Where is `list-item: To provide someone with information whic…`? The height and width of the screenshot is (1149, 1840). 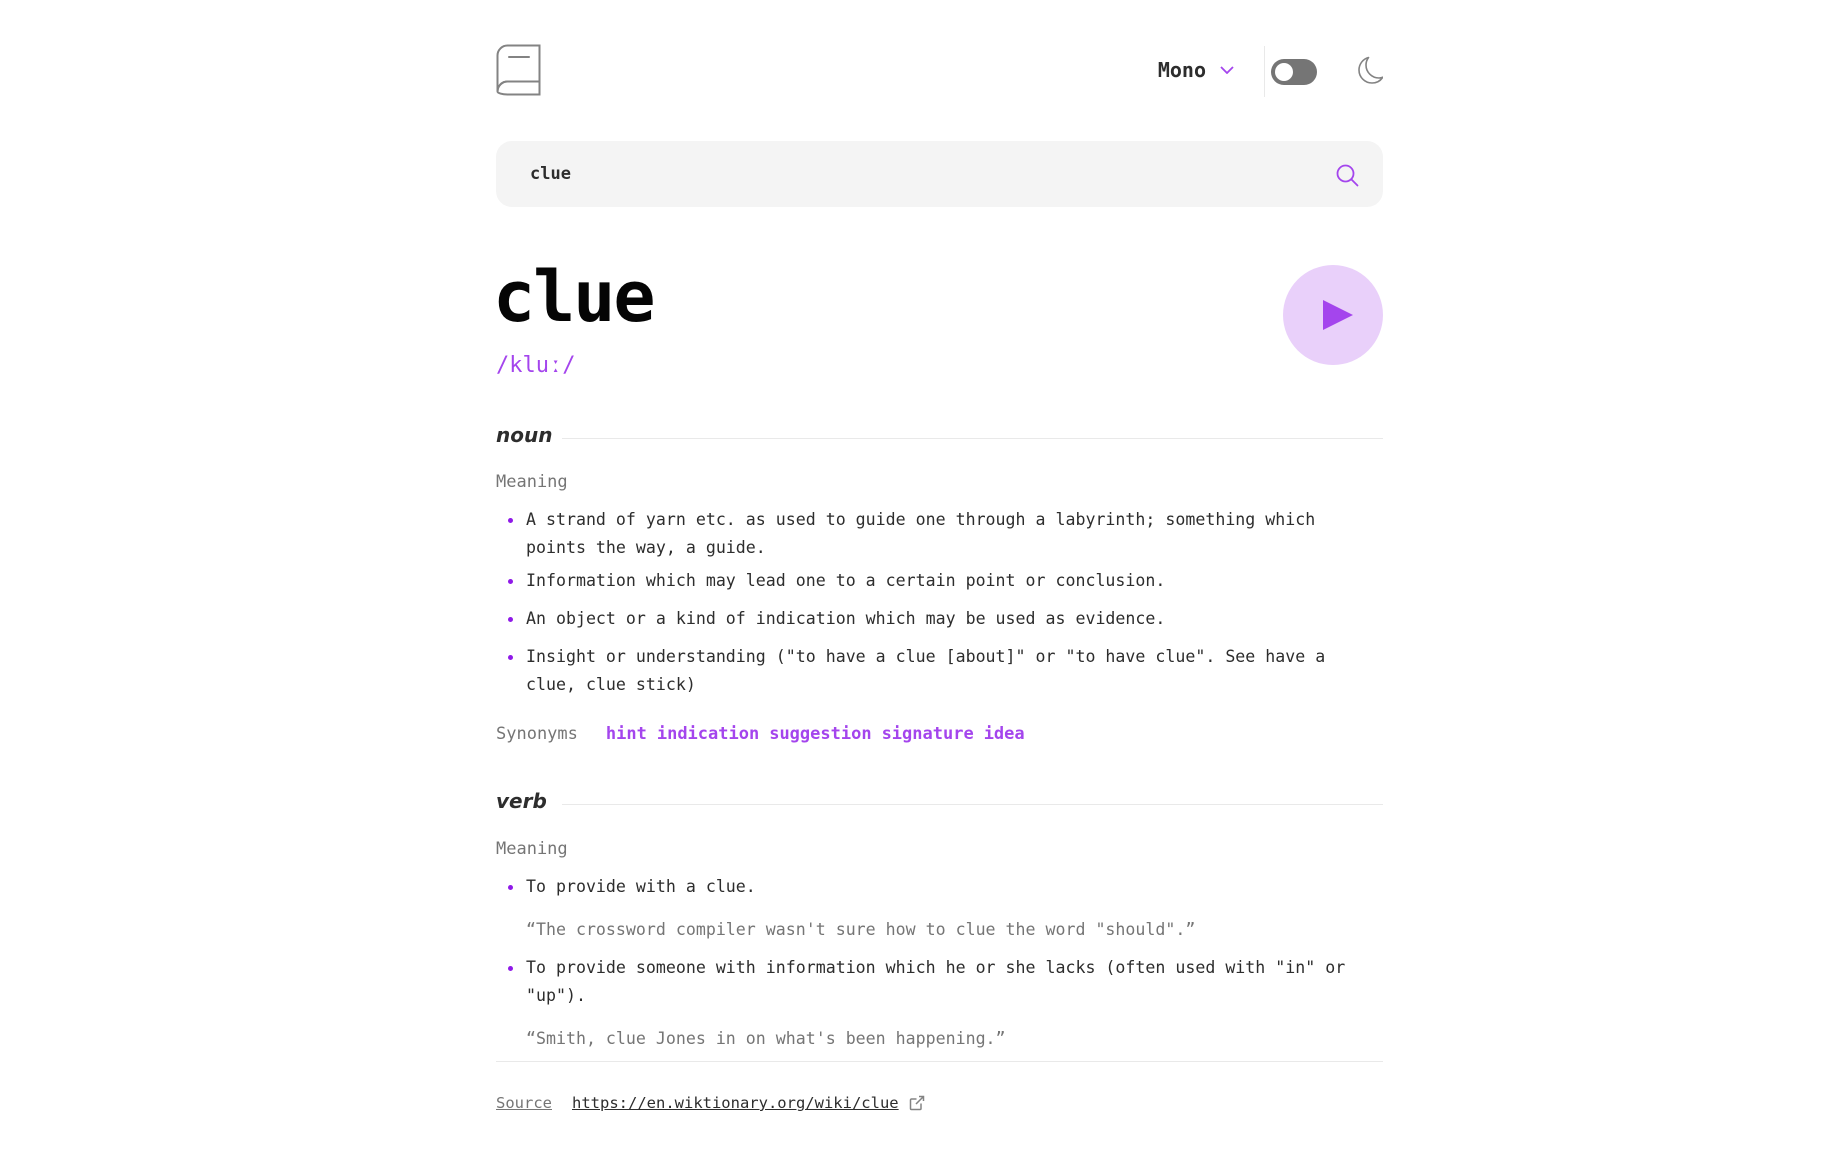 list-item: To provide someone with information whic… is located at coordinates (939, 1003).